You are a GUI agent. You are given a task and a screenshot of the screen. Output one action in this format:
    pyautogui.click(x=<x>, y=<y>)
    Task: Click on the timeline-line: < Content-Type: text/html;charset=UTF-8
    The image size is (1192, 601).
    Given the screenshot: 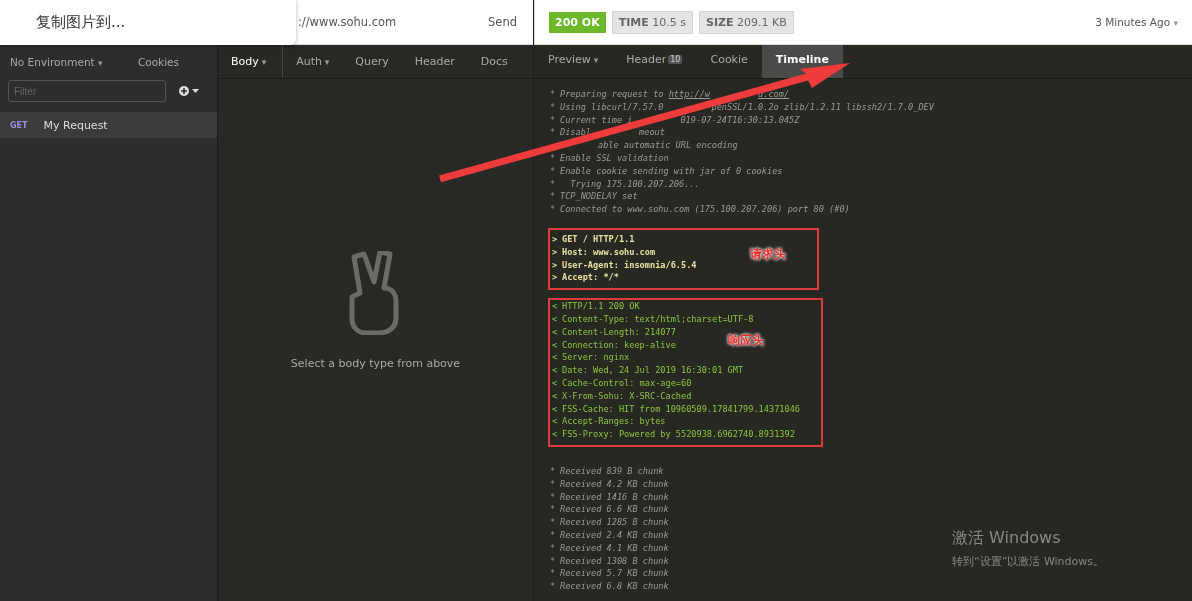 What is the action you would take?
    pyautogui.click(x=653, y=319)
    